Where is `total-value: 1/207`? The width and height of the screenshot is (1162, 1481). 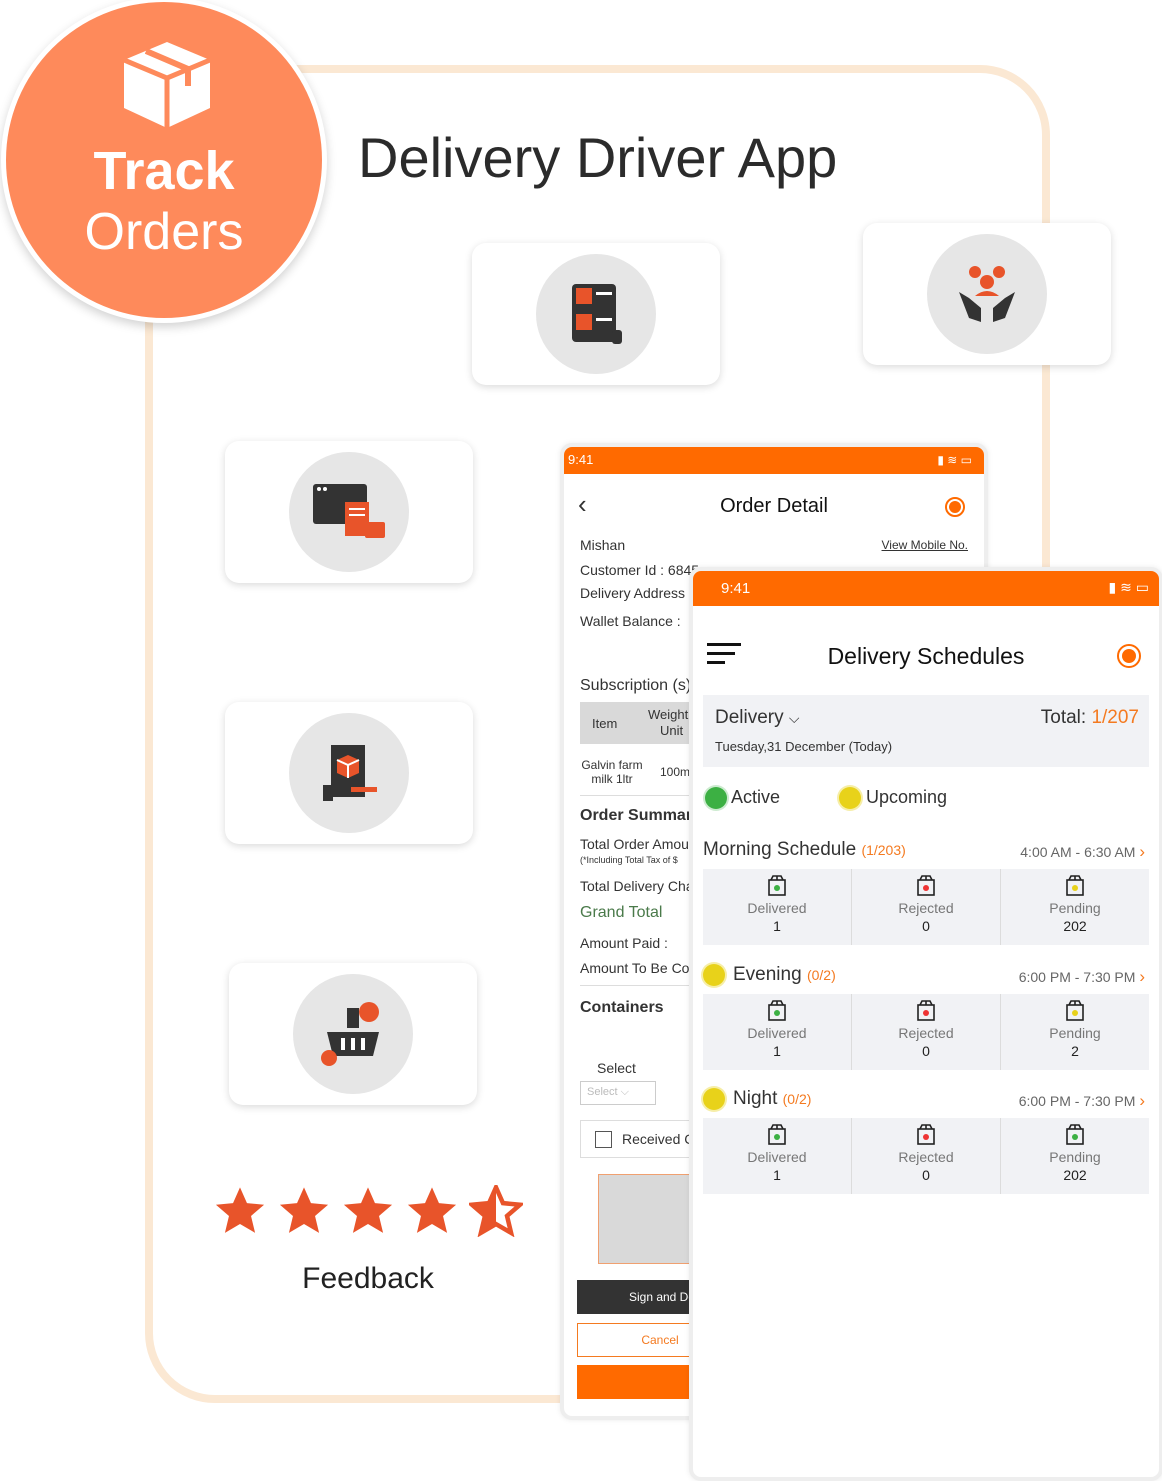
total-value: 1/207 is located at coordinates (1115, 717).